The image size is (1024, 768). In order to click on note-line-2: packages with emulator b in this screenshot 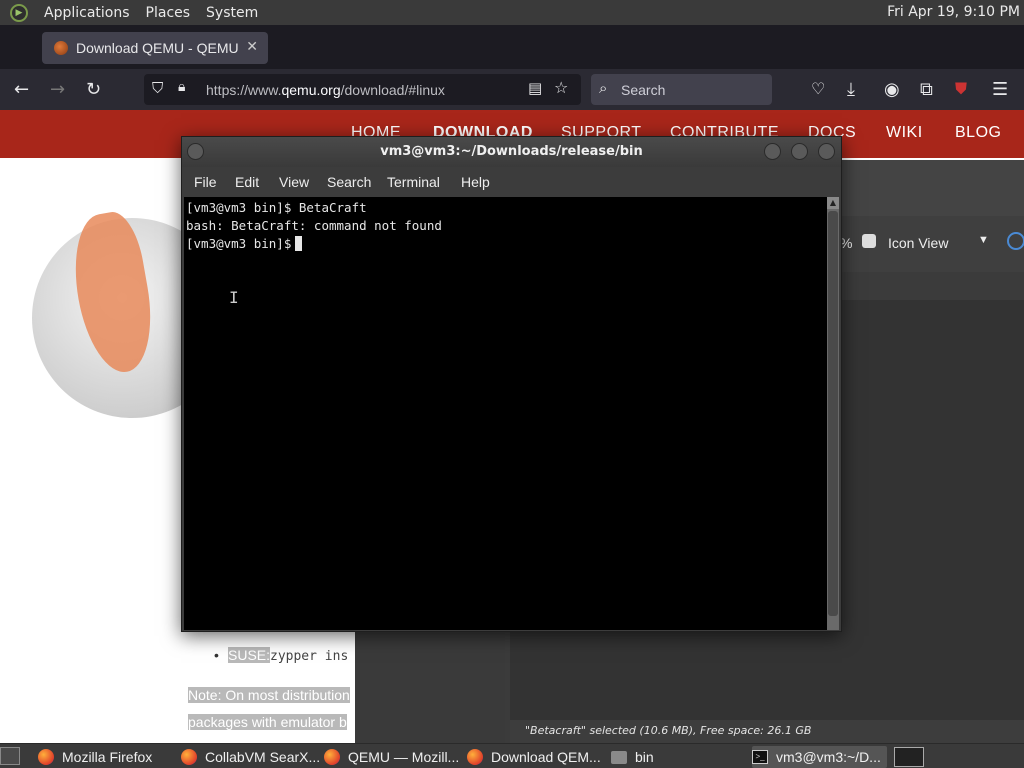, I will do `click(267, 722)`.